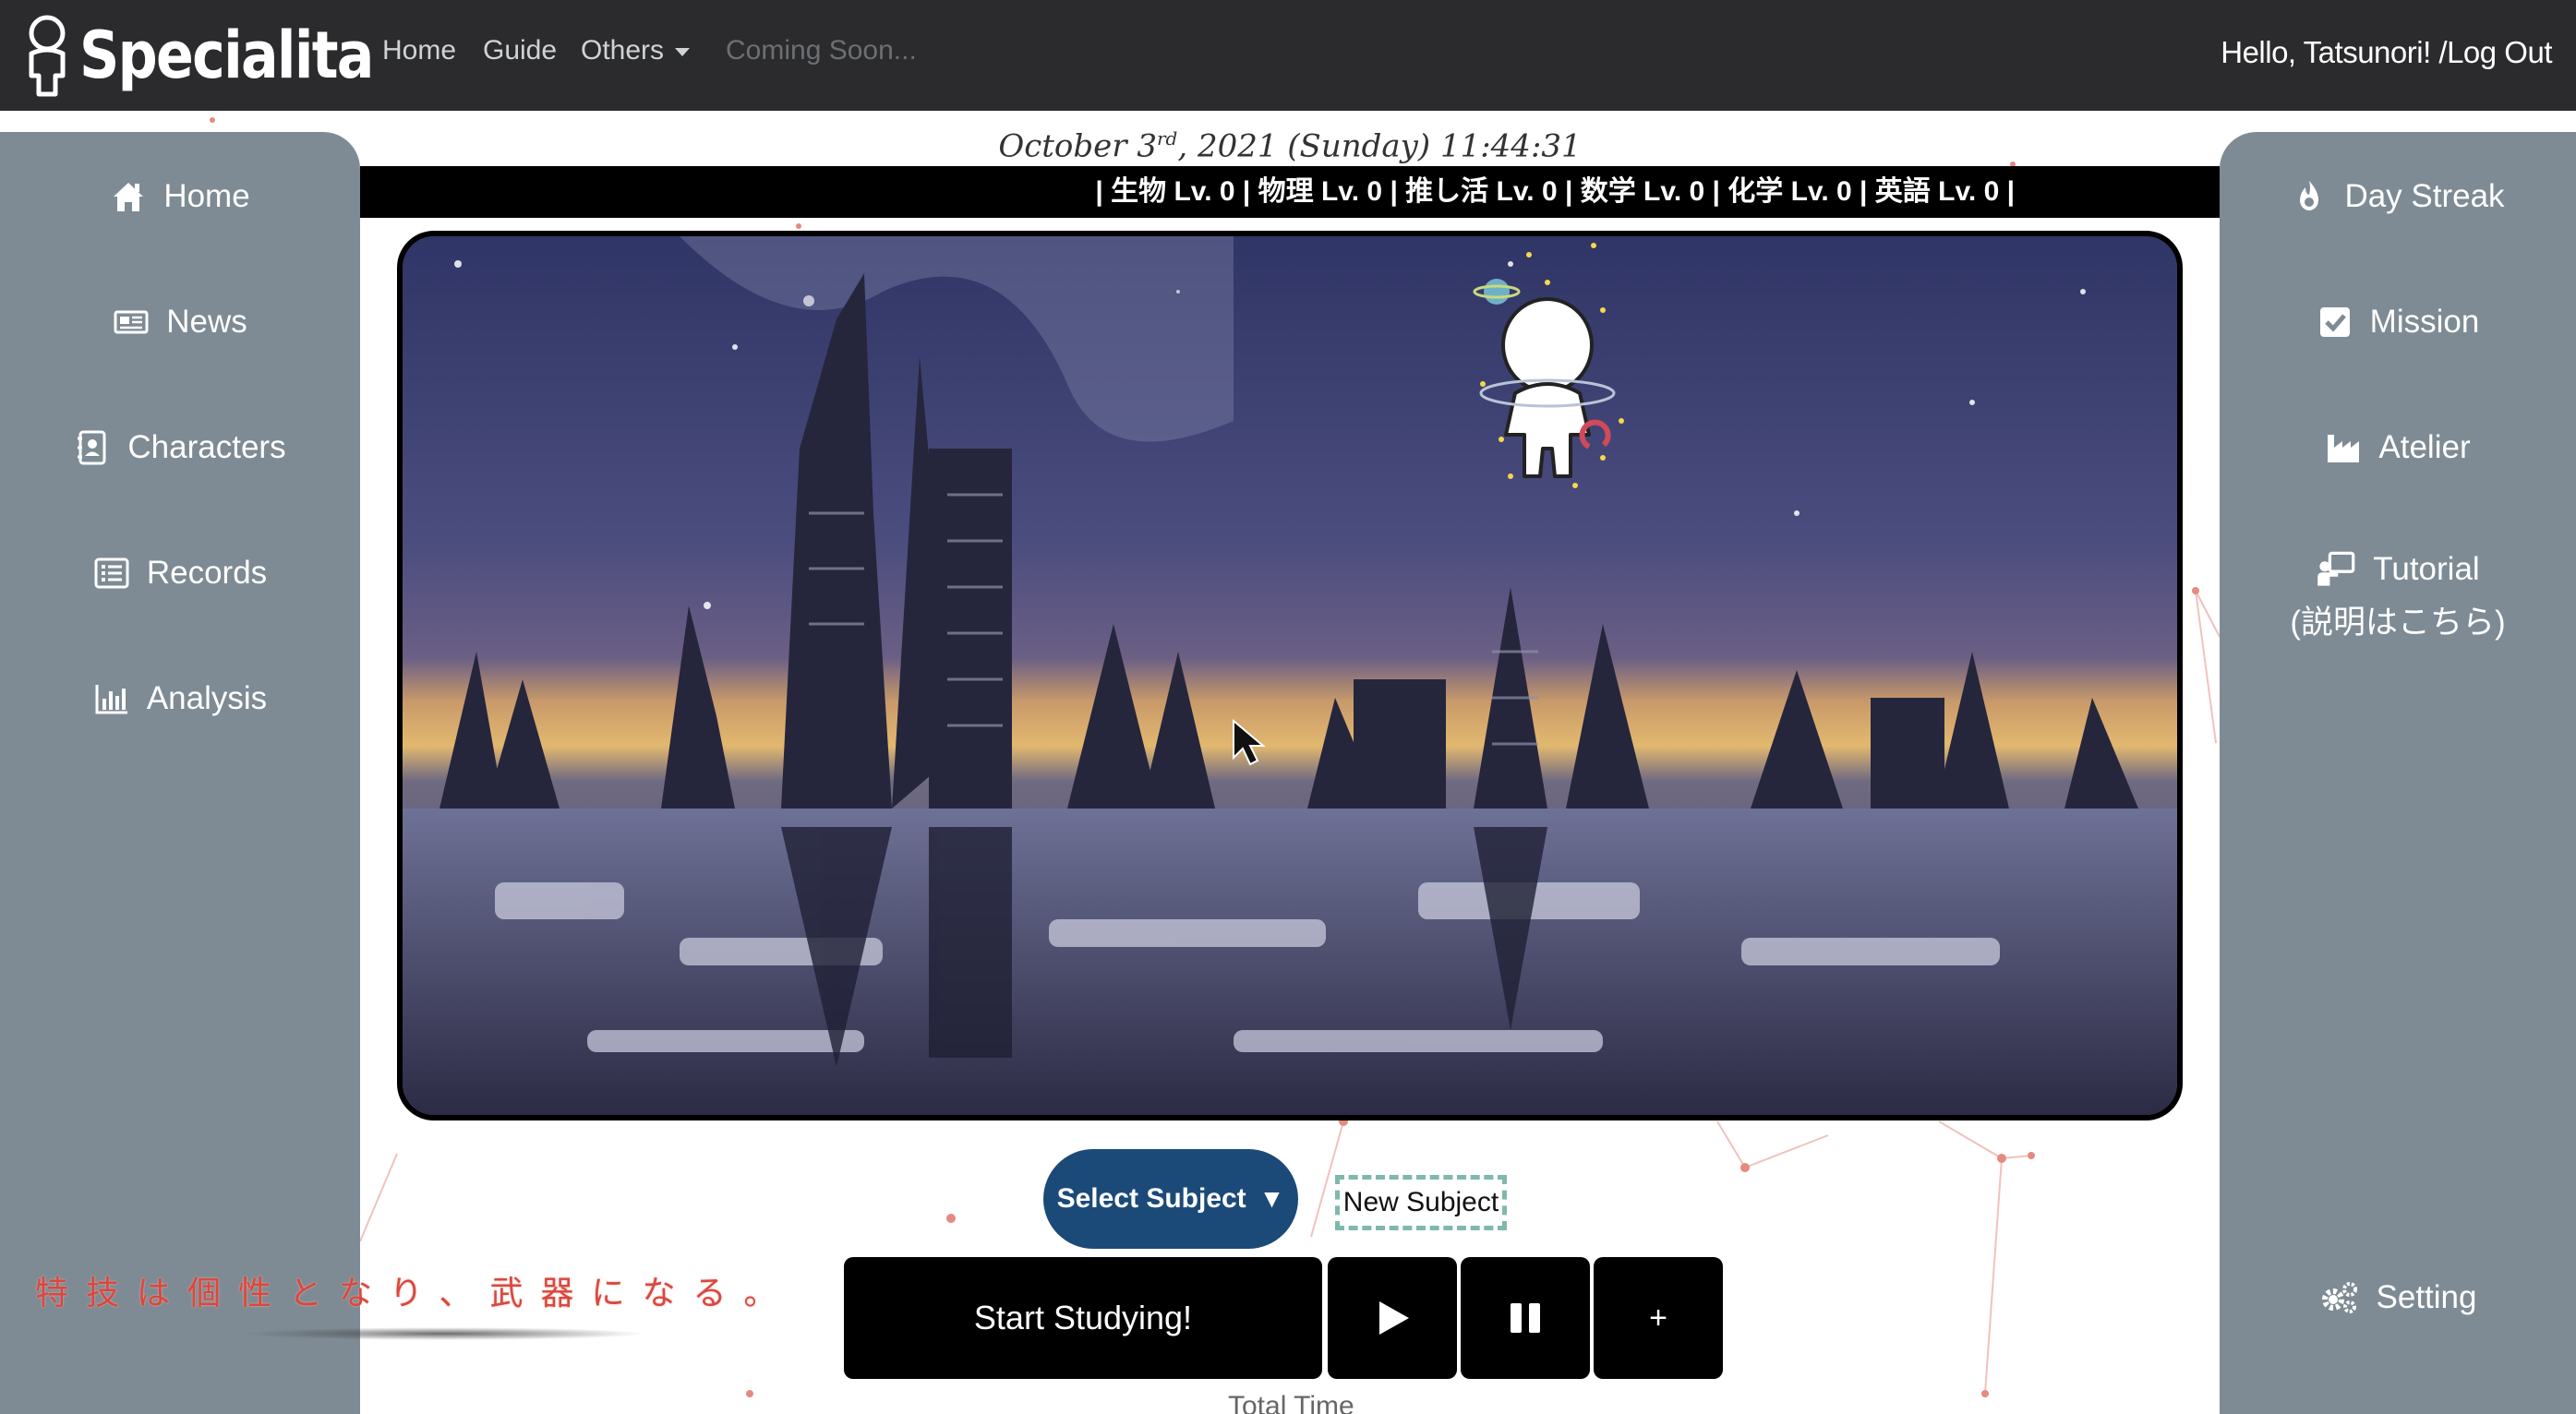 Image resolution: width=2576 pixels, height=1414 pixels. I want to click on sidebar-item-analysis: Analysis, so click(180, 699).